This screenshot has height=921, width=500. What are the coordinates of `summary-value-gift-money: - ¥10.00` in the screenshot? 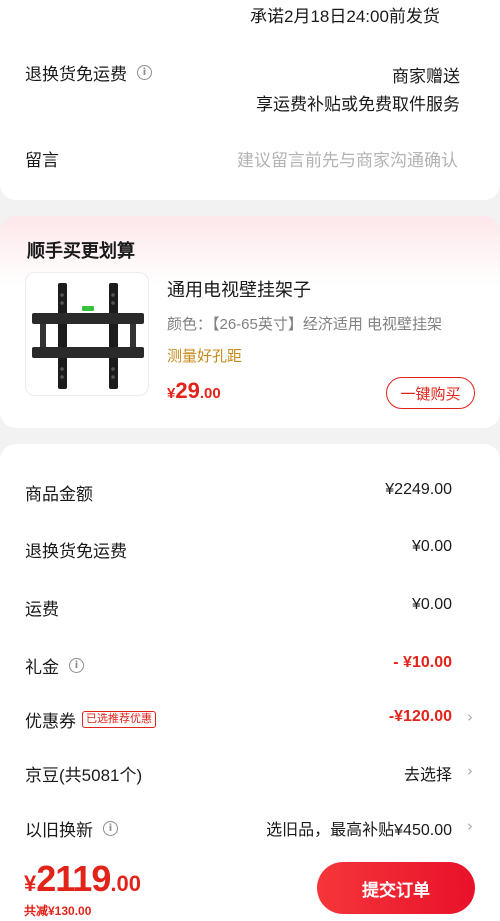 It's located at (422, 662).